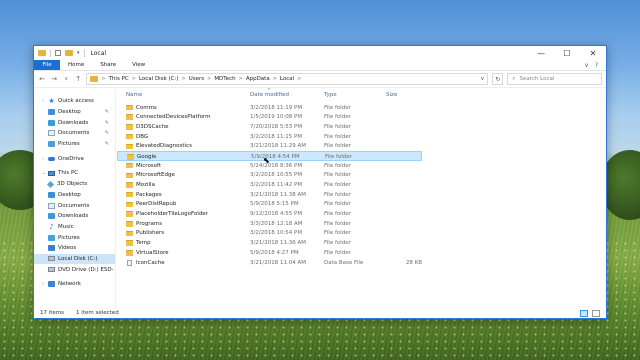 Image resolution: width=640 pixels, height=360 pixels. What do you see at coordinates (330, 95) in the screenshot?
I see `column-type: Type` at bounding box center [330, 95].